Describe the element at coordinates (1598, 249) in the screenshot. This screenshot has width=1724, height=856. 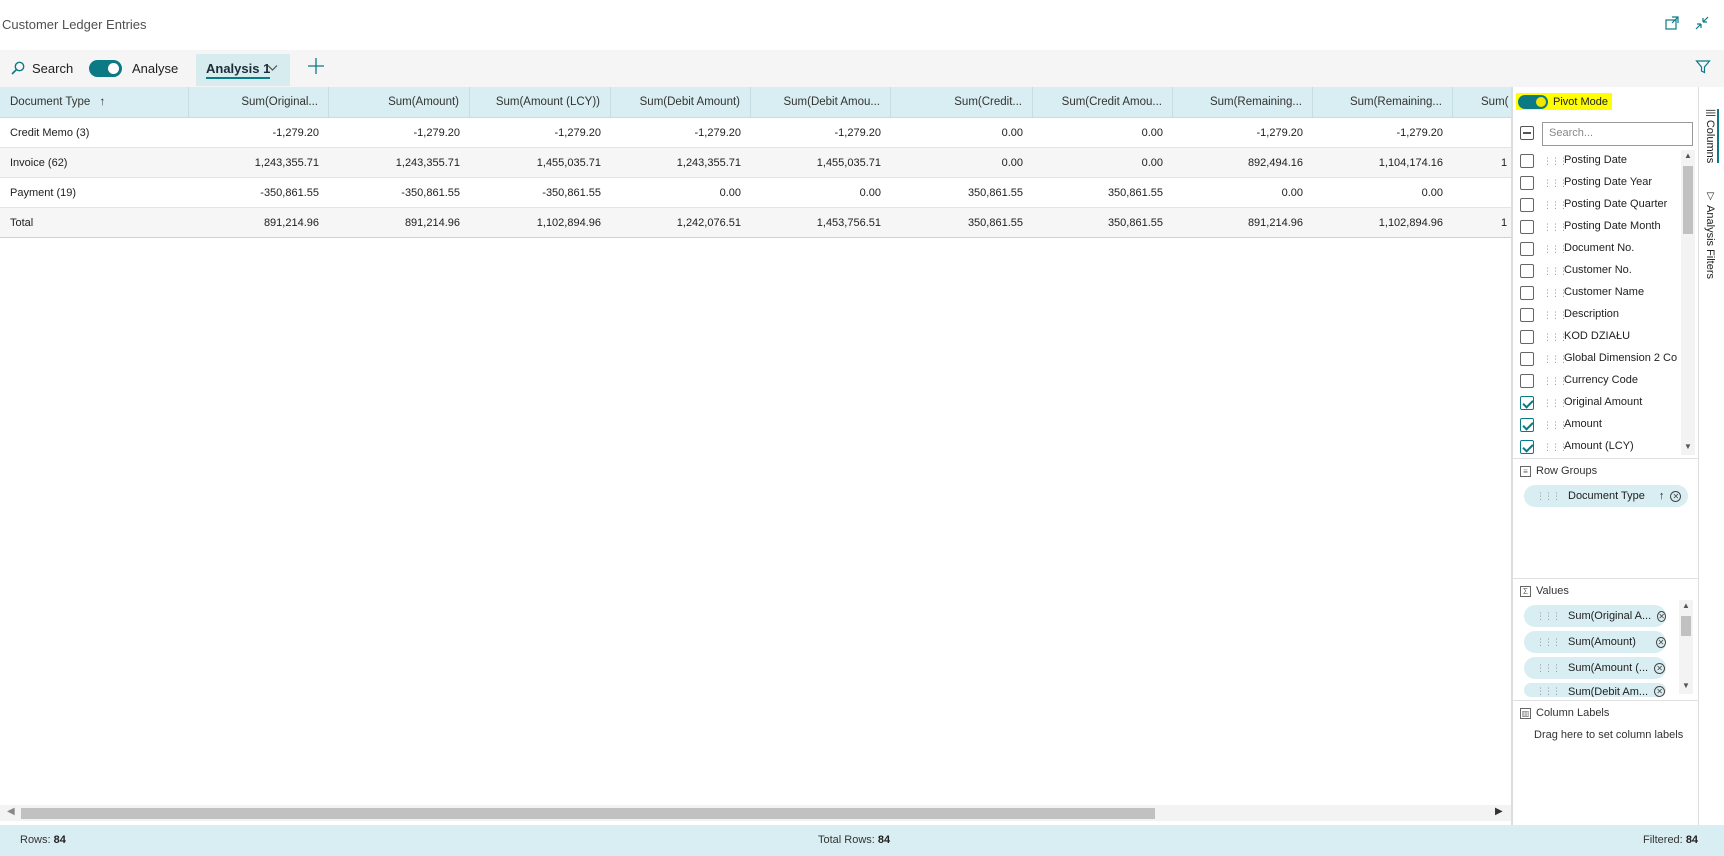
I see `list-item: ⋮⋮⋮ Document No.` at that location.